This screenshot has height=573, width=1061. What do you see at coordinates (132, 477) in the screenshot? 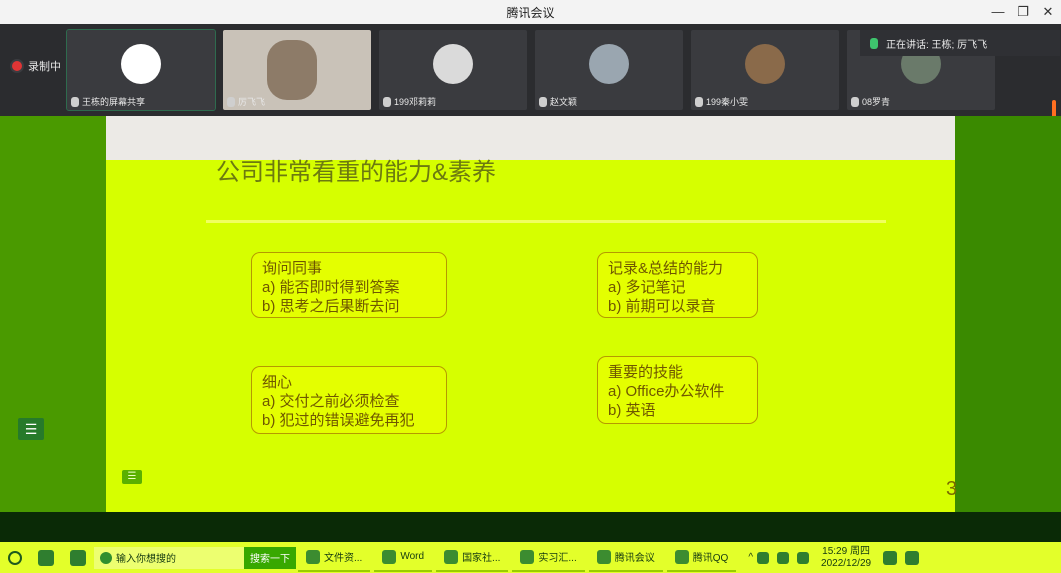
I see `notes-icon: ☰` at bounding box center [132, 477].